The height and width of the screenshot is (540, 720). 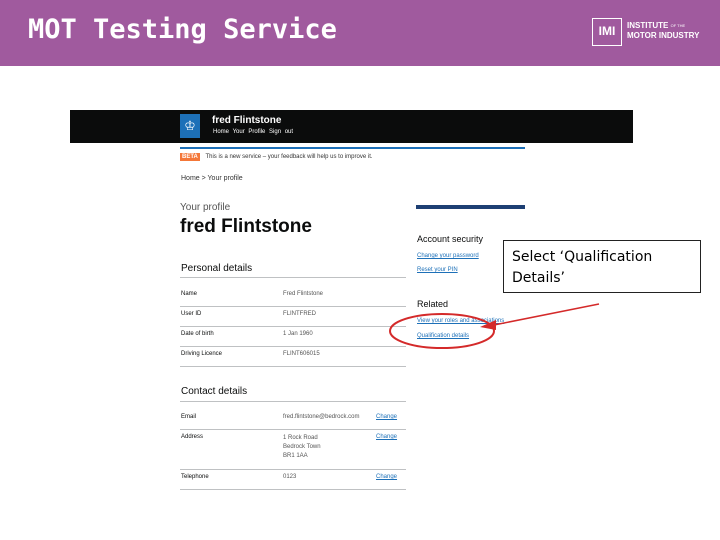 What do you see at coordinates (303, 294) in the screenshot?
I see `row-value: Fred Flintstone` at bounding box center [303, 294].